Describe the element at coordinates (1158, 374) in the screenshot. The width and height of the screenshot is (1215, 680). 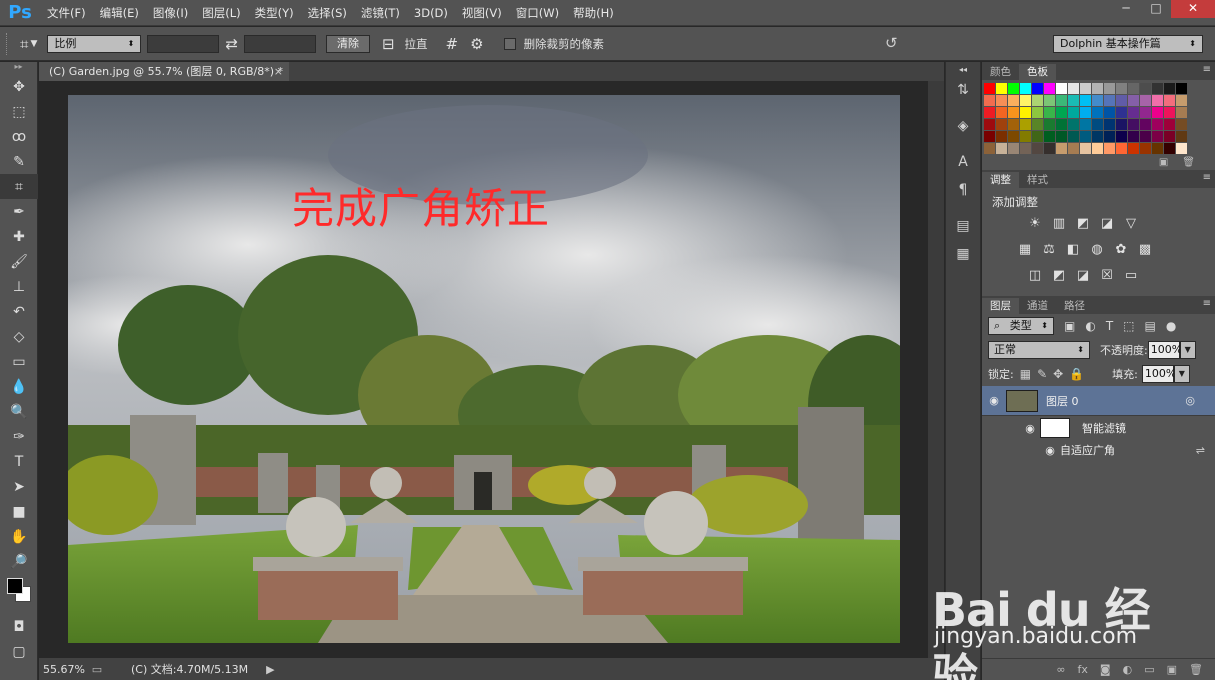
I see `fill-input: 100%` at that location.